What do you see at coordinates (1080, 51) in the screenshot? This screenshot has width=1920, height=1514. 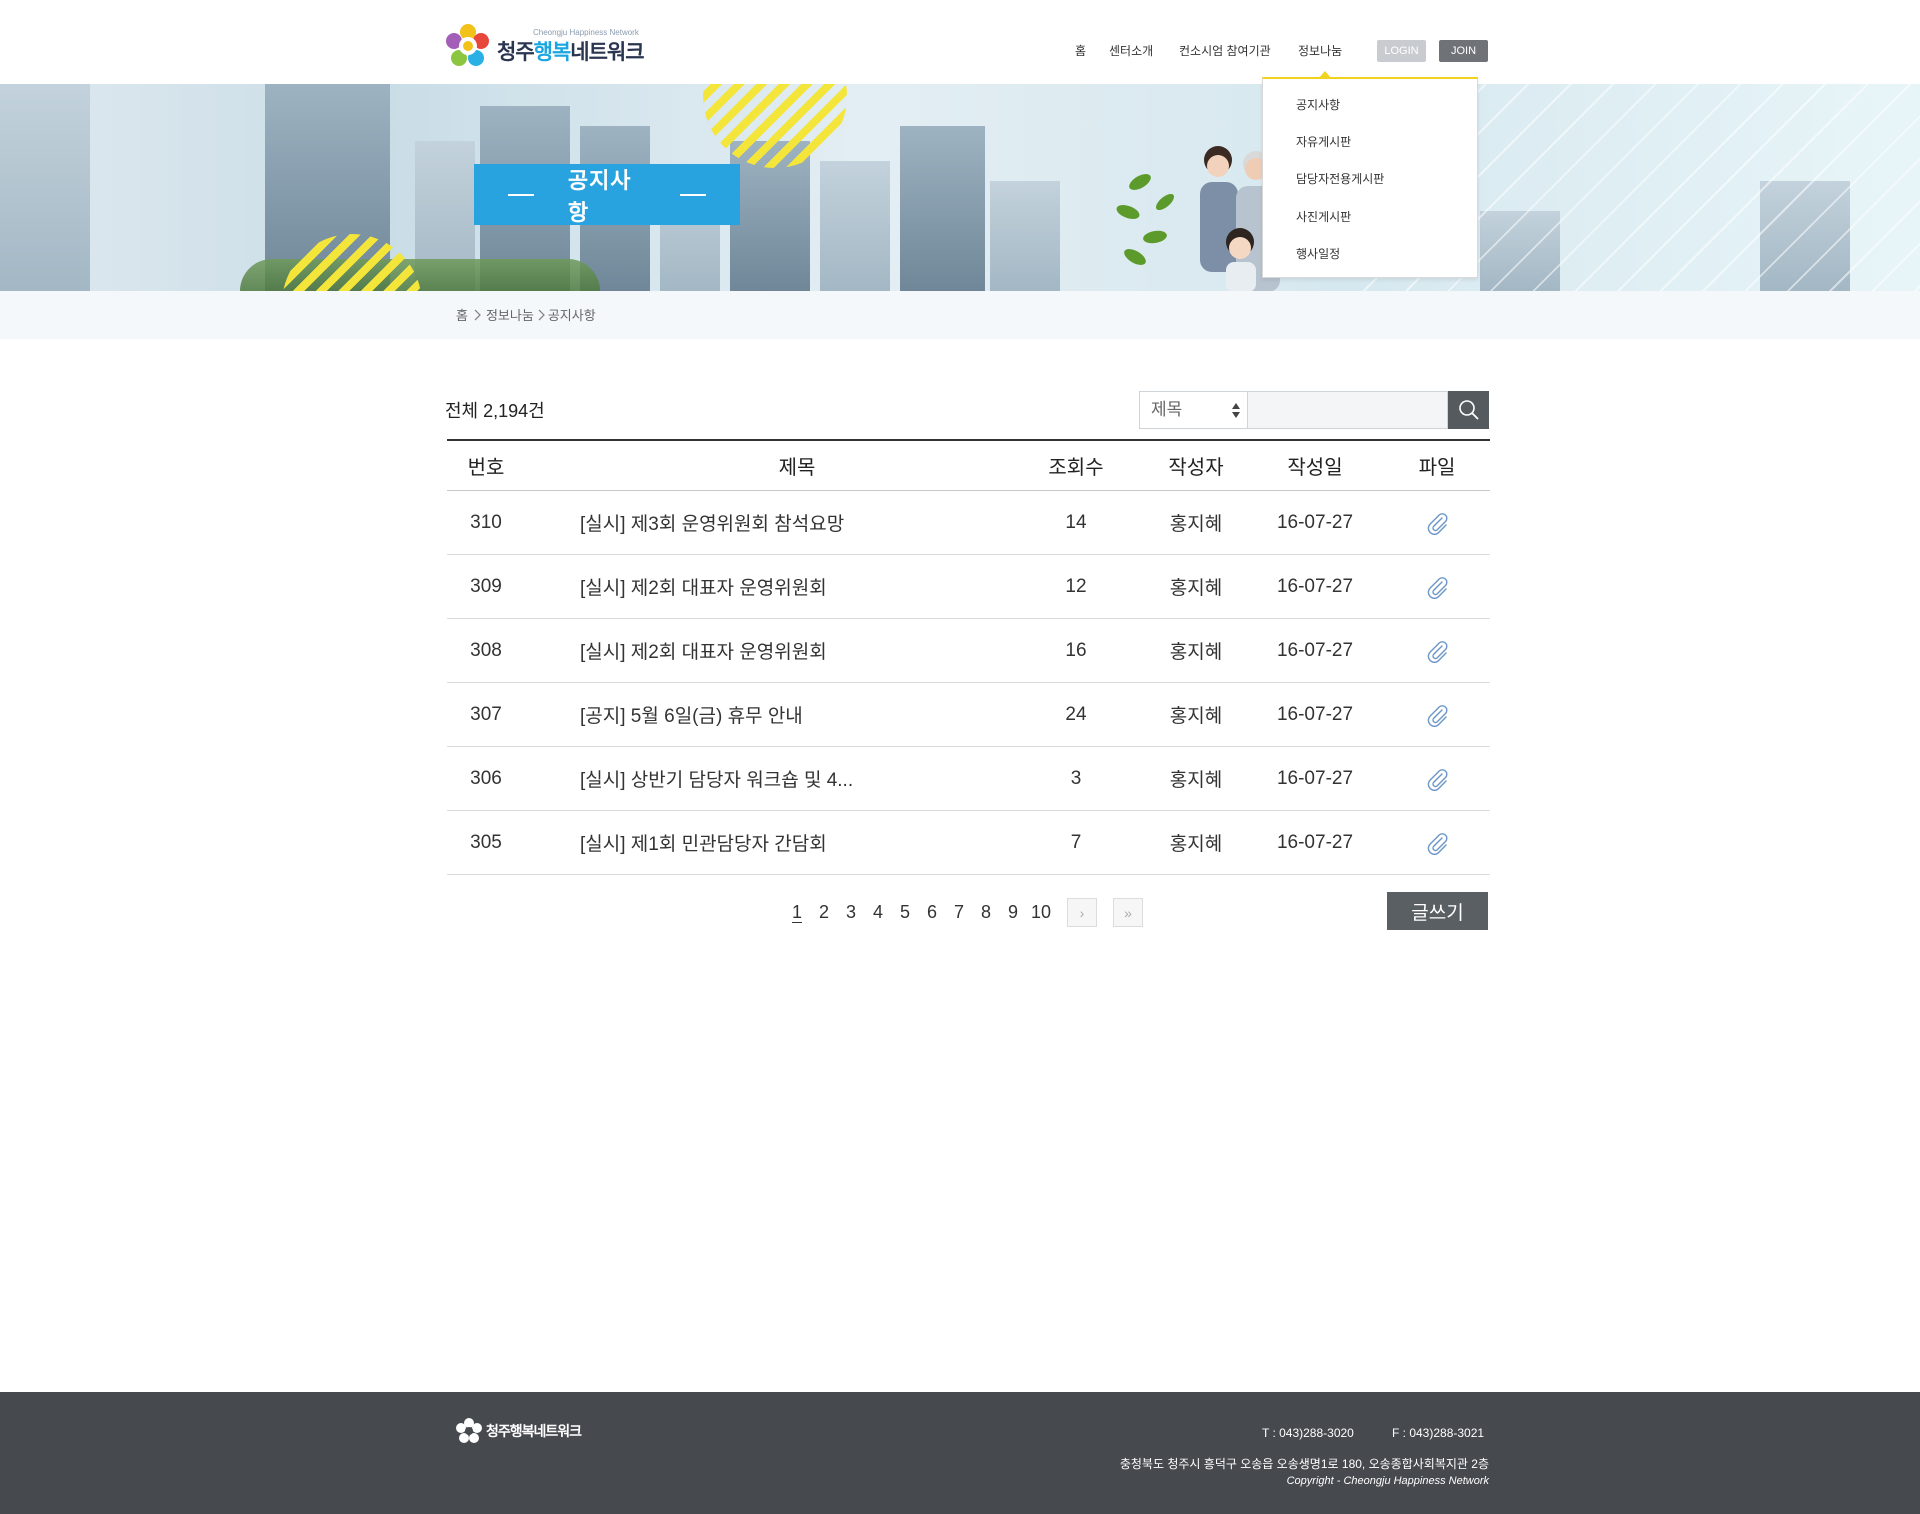 I see `nav-item-home: 홈` at bounding box center [1080, 51].